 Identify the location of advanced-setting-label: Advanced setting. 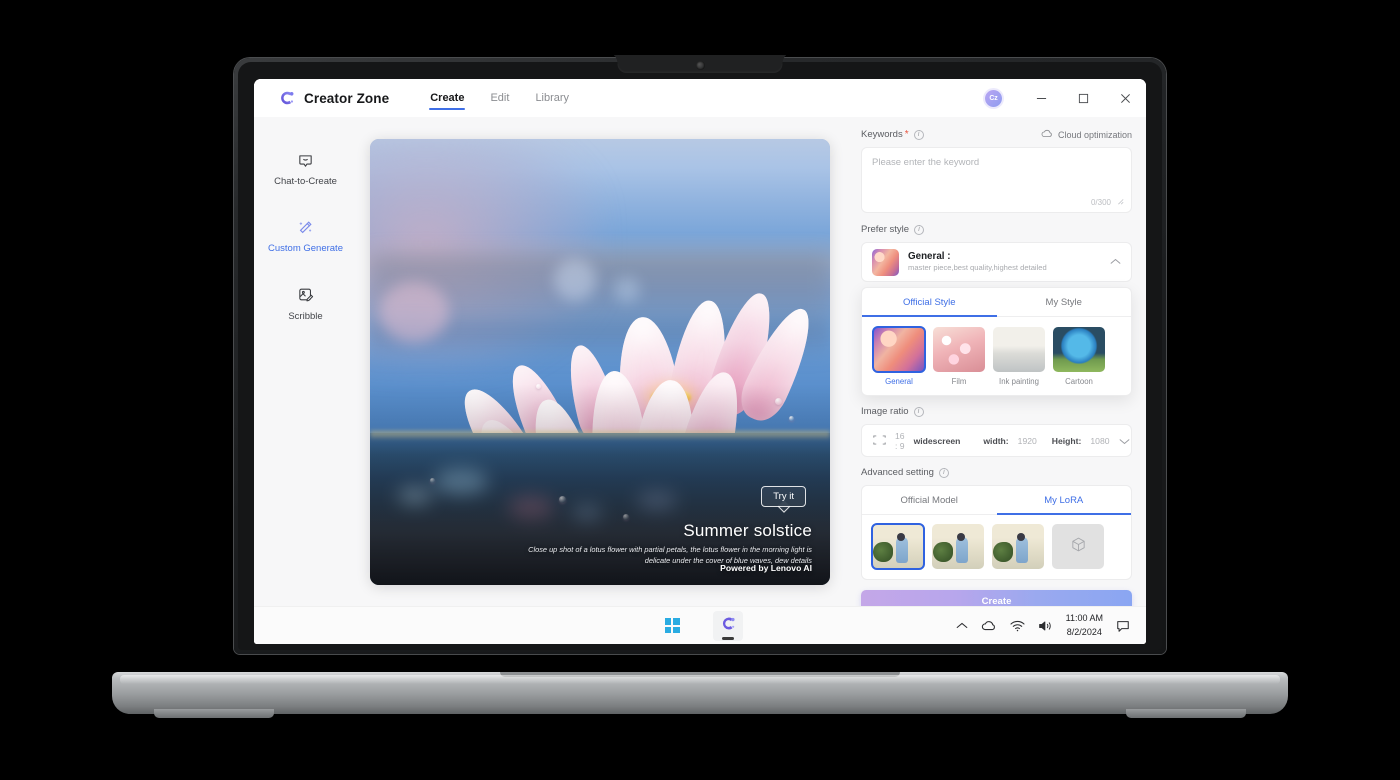
(897, 472).